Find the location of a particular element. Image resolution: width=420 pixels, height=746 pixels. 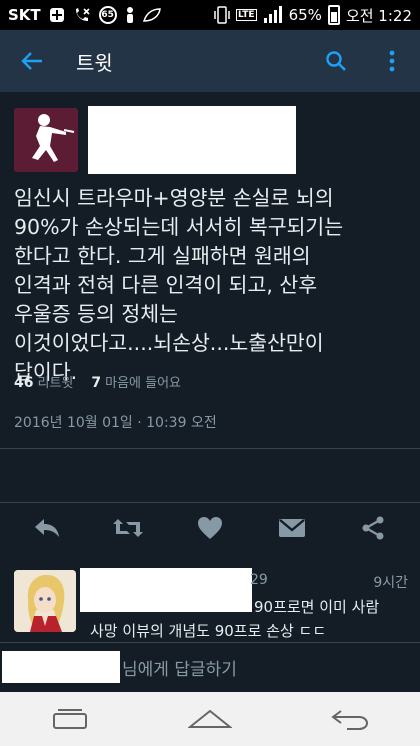

overflow-menu-button is located at coordinates (392, 61).